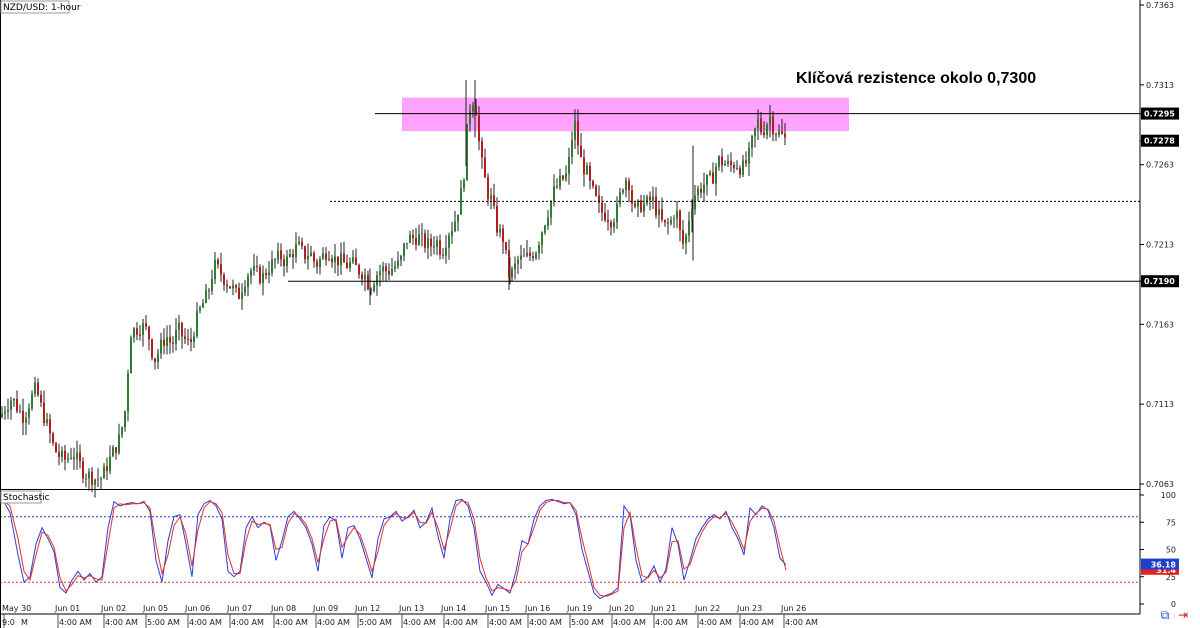 The image size is (1200, 628). What do you see at coordinates (1171, 550) in the screenshot?
I see `stoch-tick-label: 50` at bounding box center [1171, 550].